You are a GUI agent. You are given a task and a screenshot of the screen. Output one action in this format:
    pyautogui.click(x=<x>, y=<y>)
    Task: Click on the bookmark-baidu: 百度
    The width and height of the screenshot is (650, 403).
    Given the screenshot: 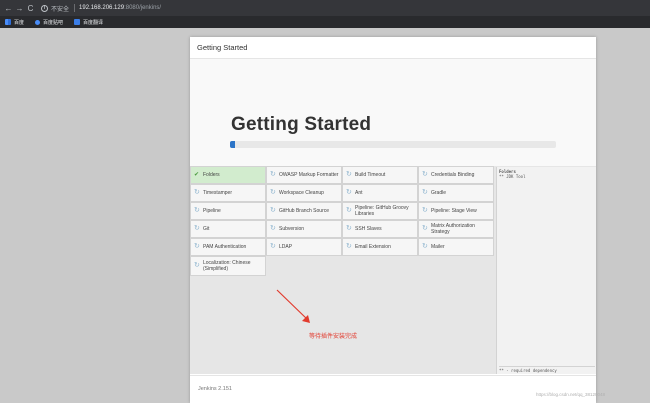 What is the action you would take?
    pyautogui.click(x=14, y=22)
    